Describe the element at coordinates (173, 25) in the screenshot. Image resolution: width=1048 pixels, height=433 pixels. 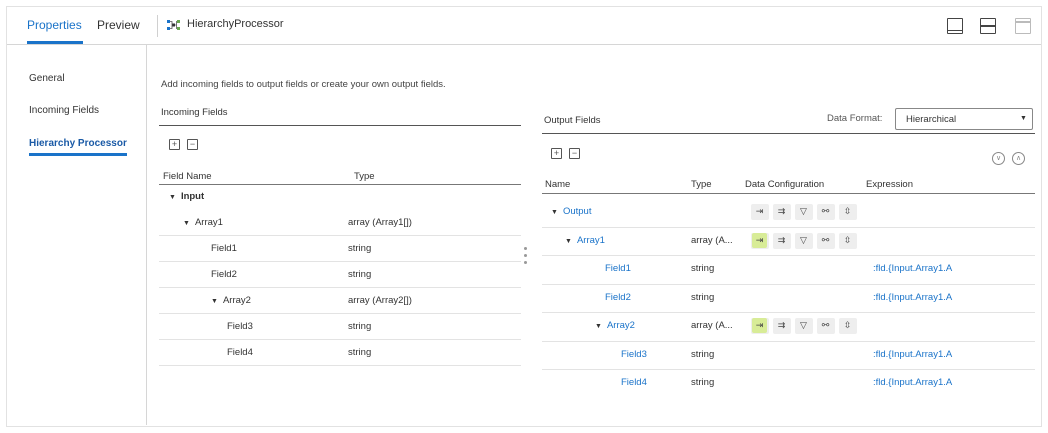
I see `hierarchy-processor-icon` at that location.